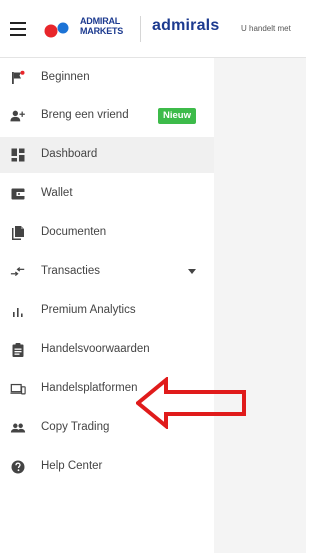  What do you see at coordinates (18, 272) in the screenshot?
I see `transfer-arrows-icon` at bounding box center [18, 272].